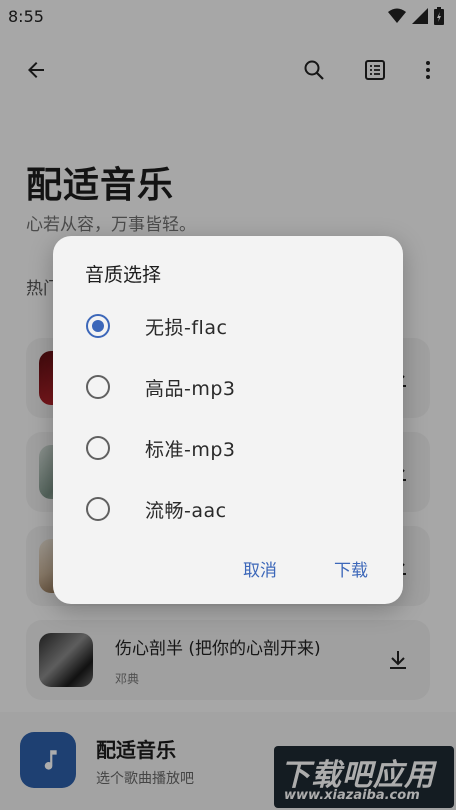 Image resolution: width=456 pixels, height=810 pixels. I want to click on dialog-title: 音质选择, so click(123, 275).